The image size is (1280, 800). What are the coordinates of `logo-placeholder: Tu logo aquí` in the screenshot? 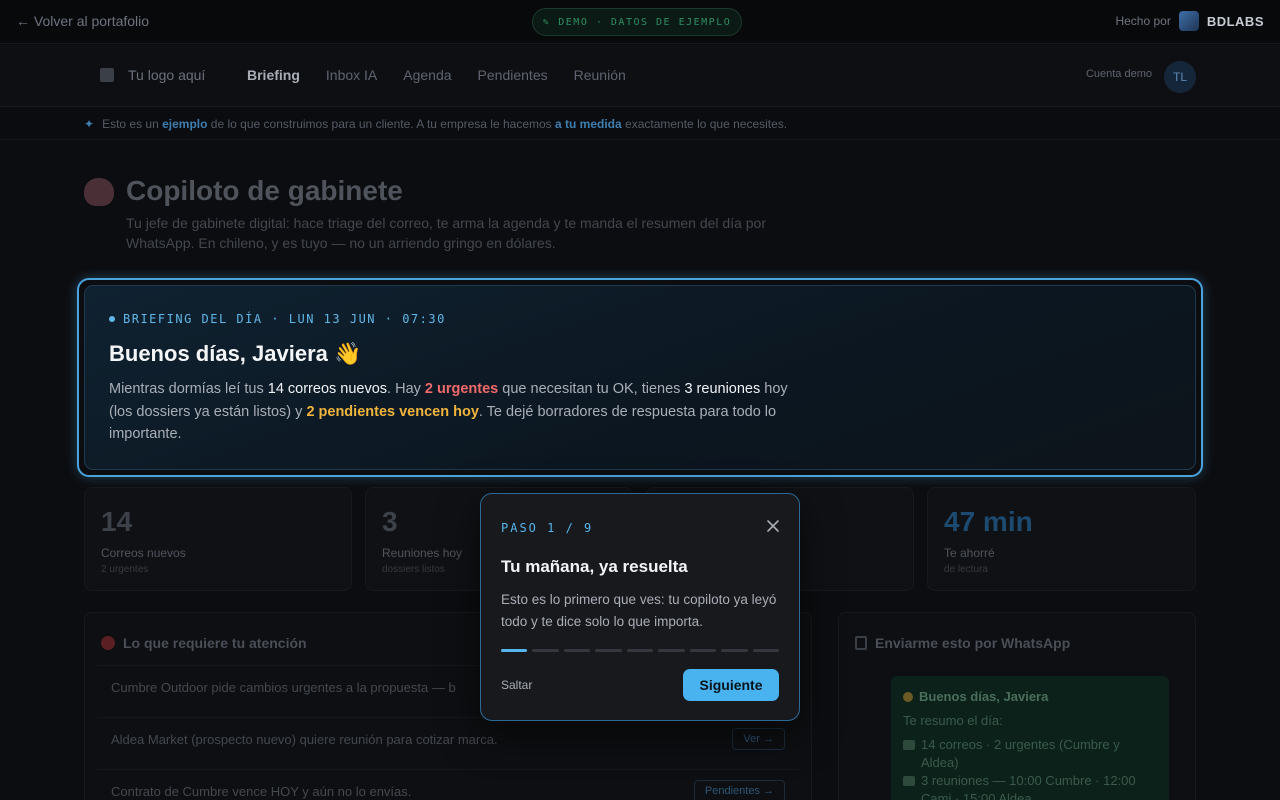 It's located at (152, 75).